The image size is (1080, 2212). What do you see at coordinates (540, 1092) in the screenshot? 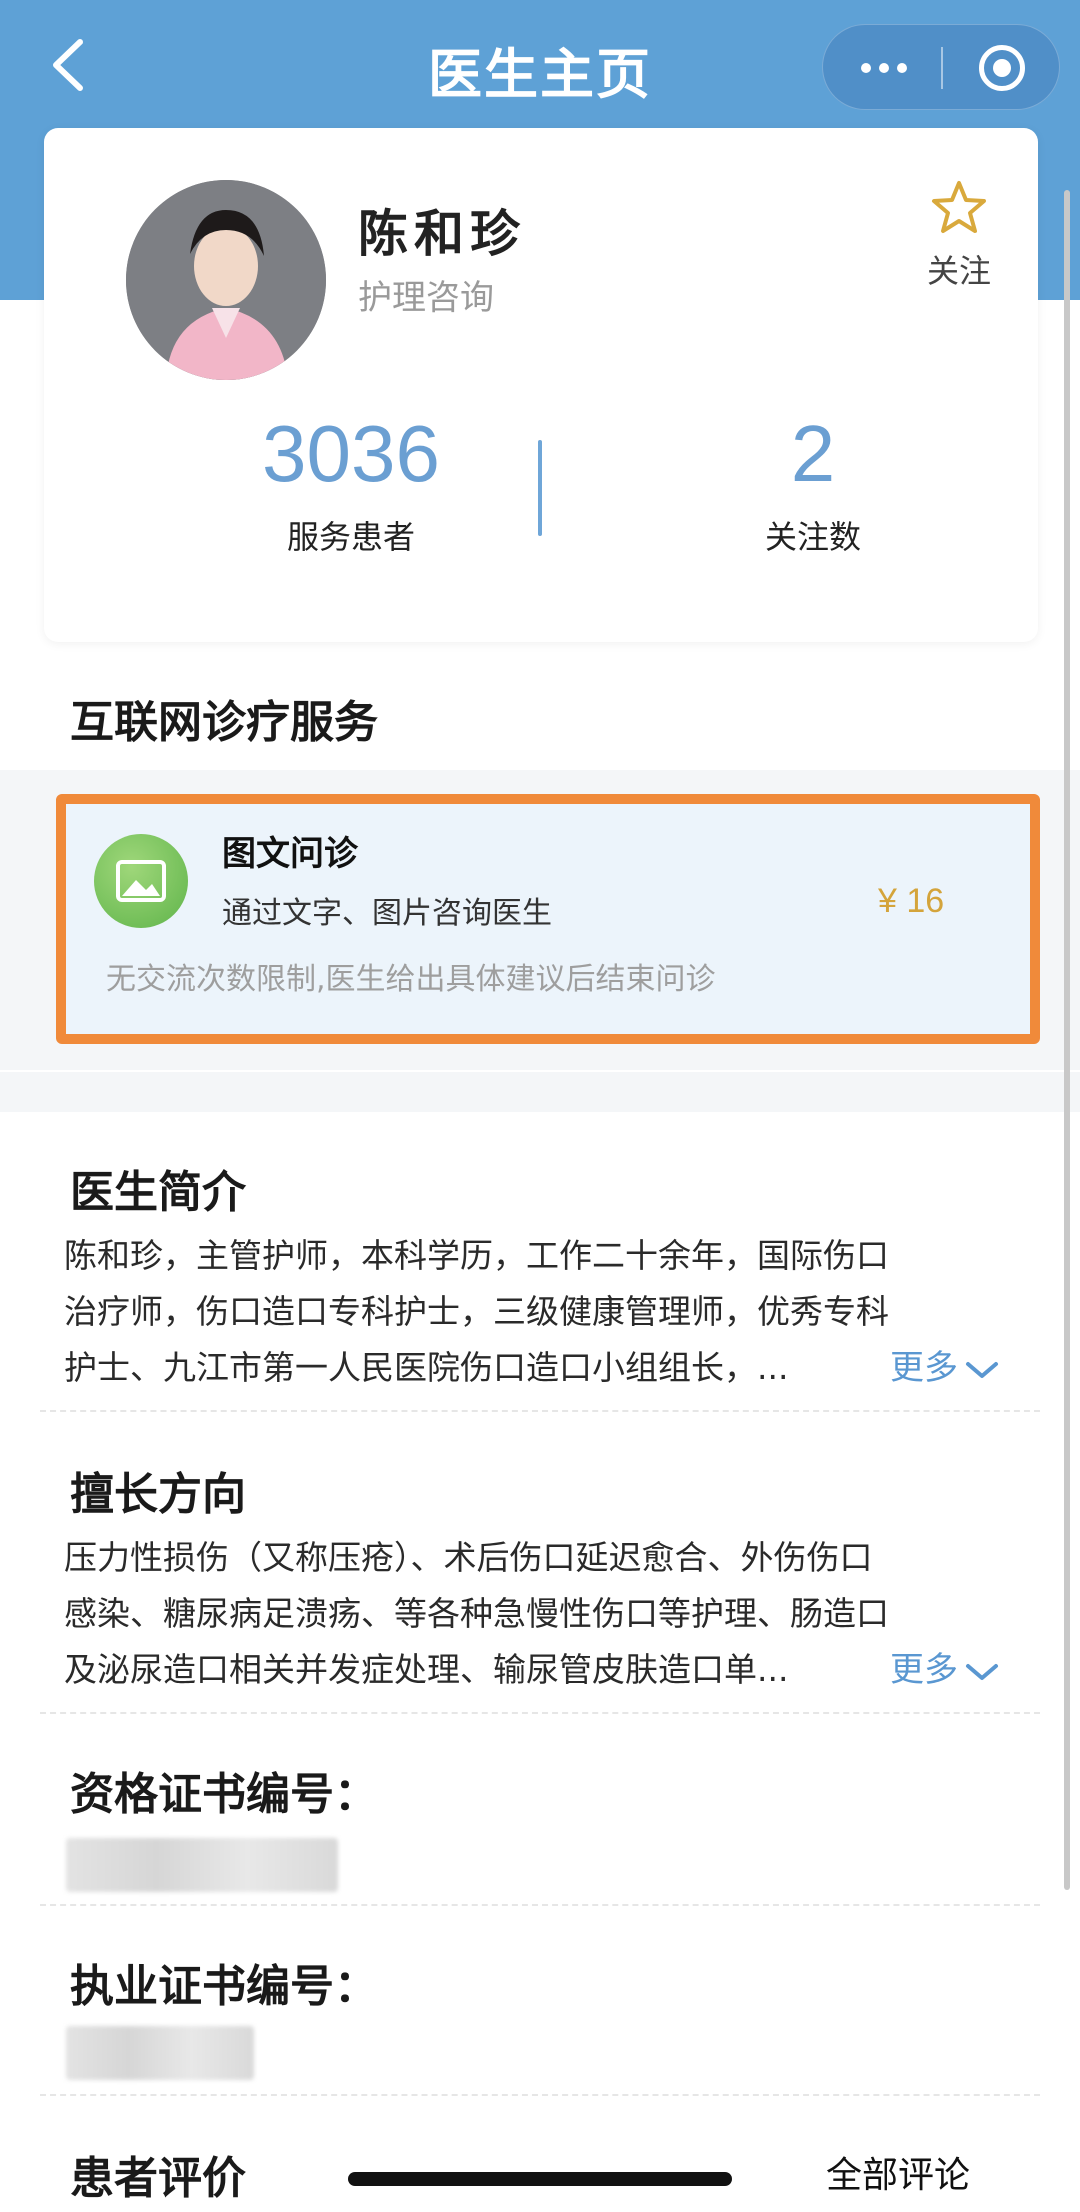
I see `section-gap` at bounding box center [540, 1092].